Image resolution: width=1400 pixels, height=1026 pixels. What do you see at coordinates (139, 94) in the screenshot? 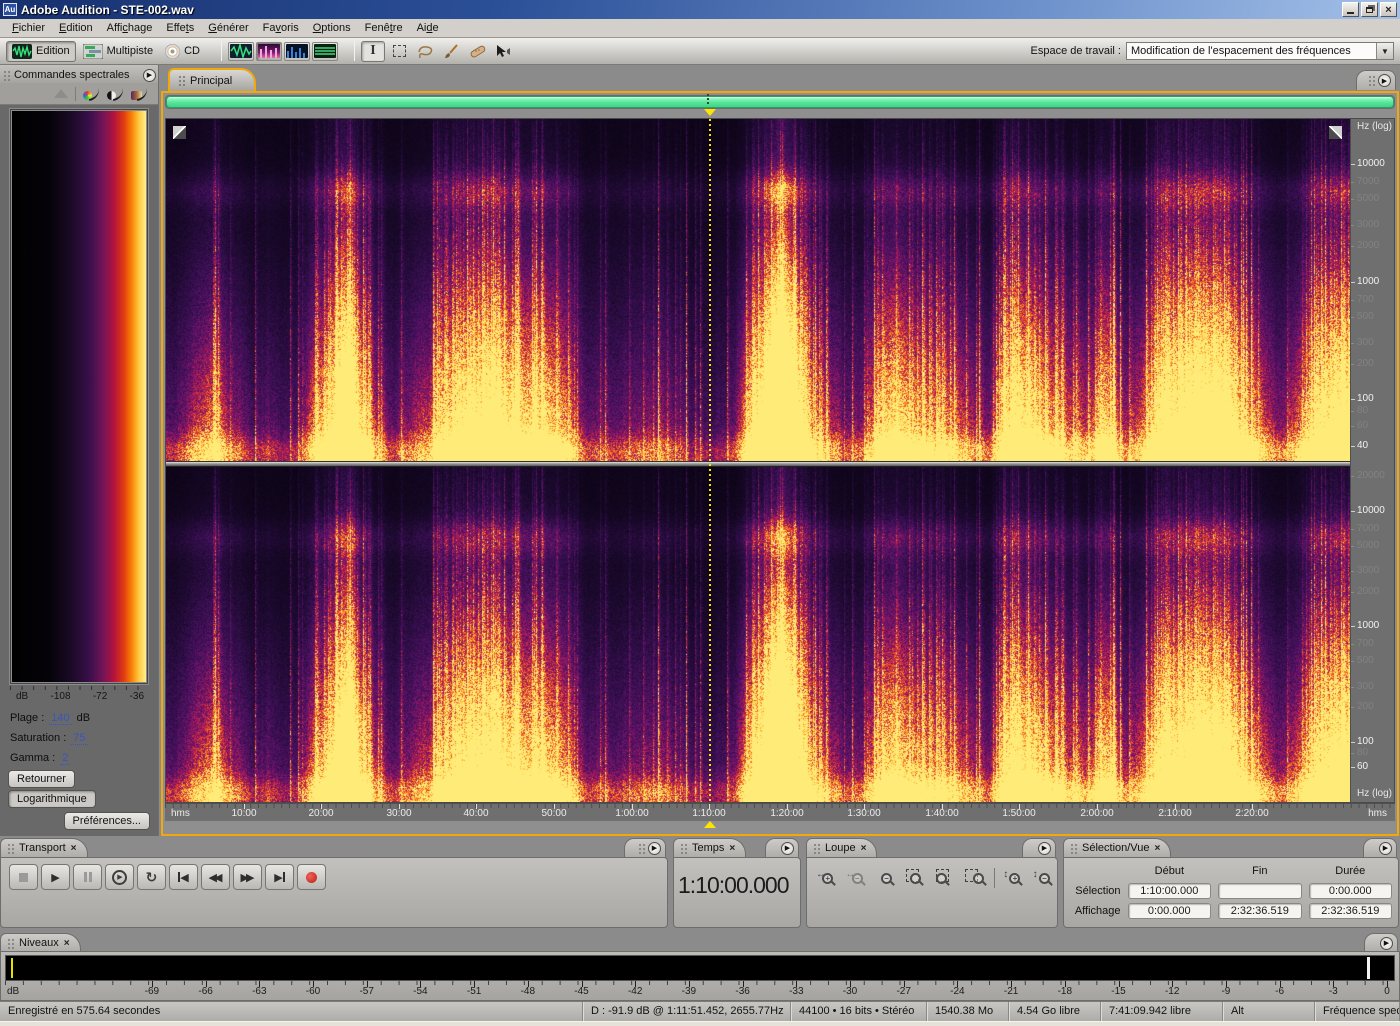
I see `gradient-curve-icon` at bounding box center [139, 94].